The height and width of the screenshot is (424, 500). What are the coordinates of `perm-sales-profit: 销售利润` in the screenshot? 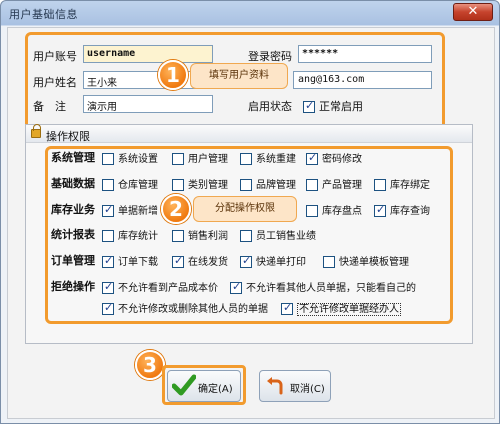 It's located at (200, 234).